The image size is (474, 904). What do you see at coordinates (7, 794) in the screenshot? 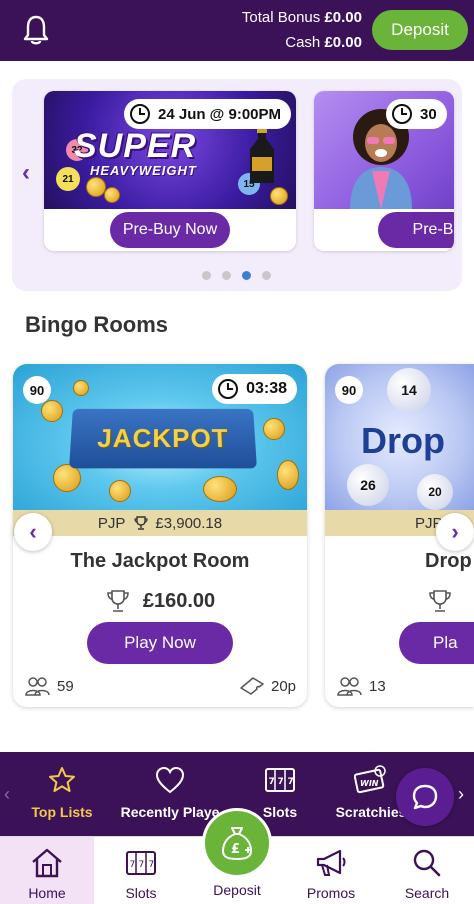
I see `category-prev-arrow: ‹` at bounding box center [7, 794].